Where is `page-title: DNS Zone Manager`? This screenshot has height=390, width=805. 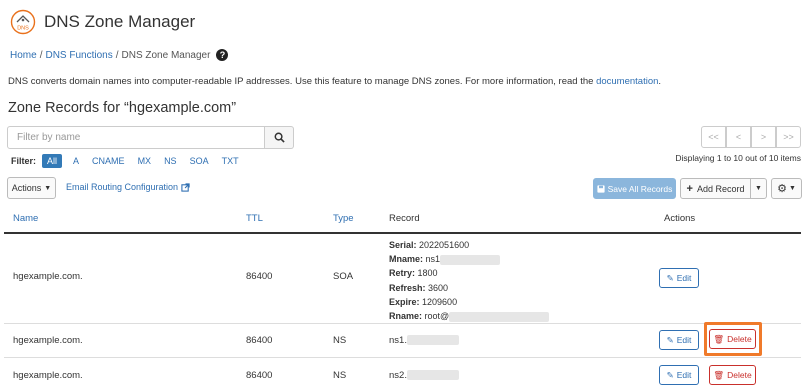 page-title: DNS Zone Manager is located at coordinates (120, 21).